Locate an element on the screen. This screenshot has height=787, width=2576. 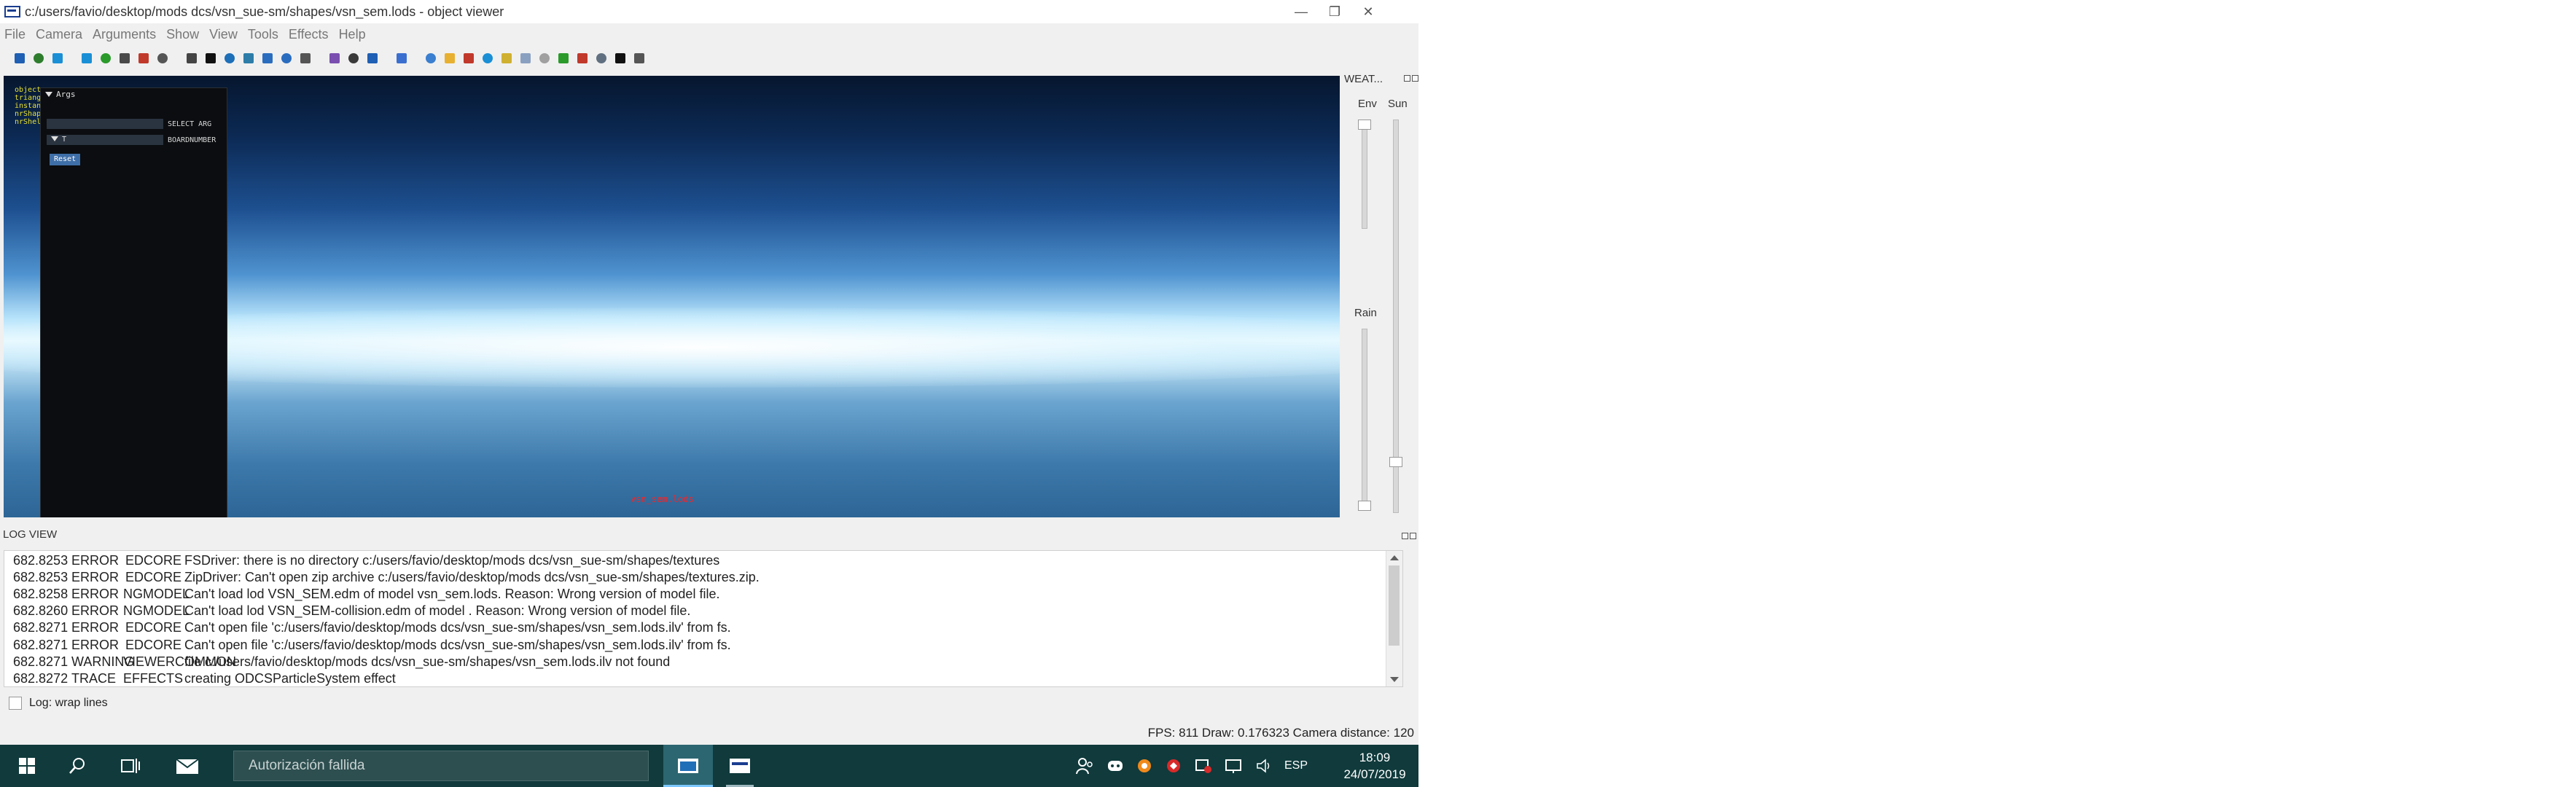
log-scrollbar is located at coordinates (1394, 618).